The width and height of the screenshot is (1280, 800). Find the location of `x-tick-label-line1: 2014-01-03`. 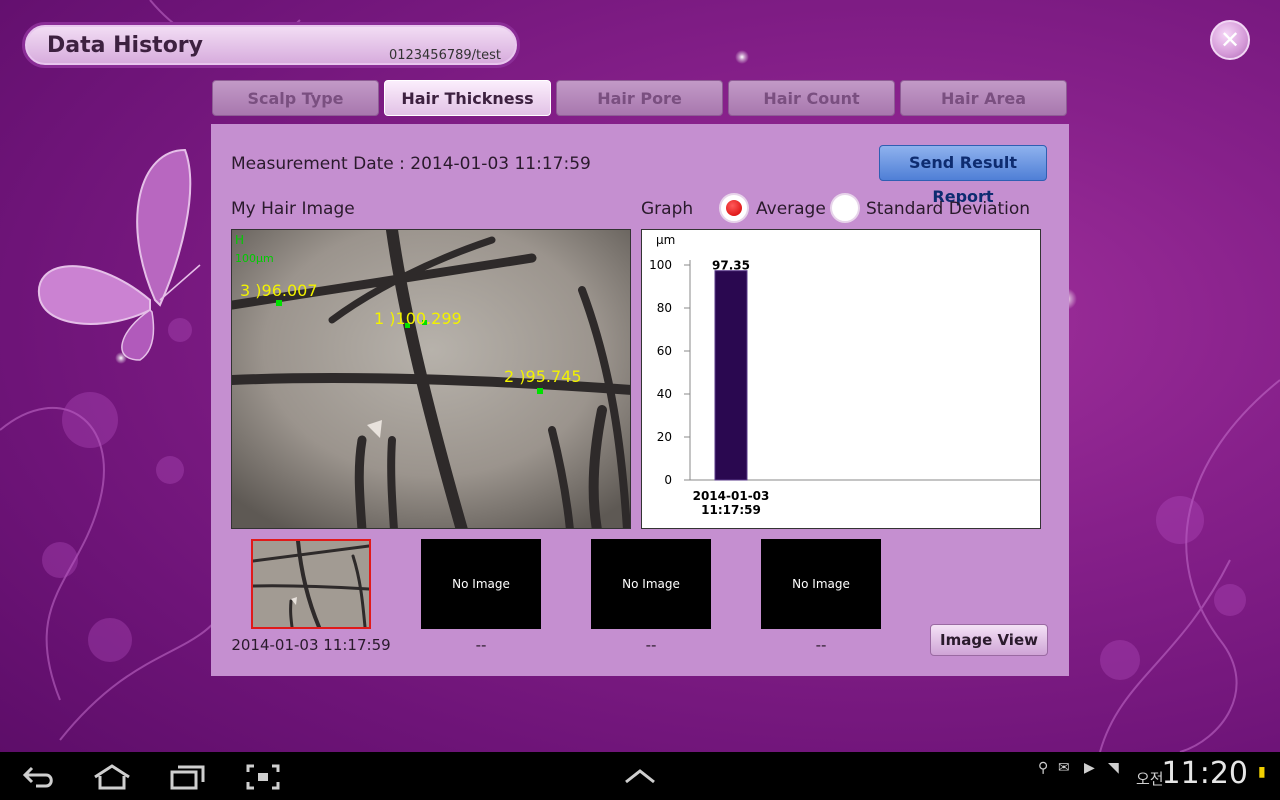

x-tick-label-line1: 2014-01-03 is located at coordinates (731, 496).